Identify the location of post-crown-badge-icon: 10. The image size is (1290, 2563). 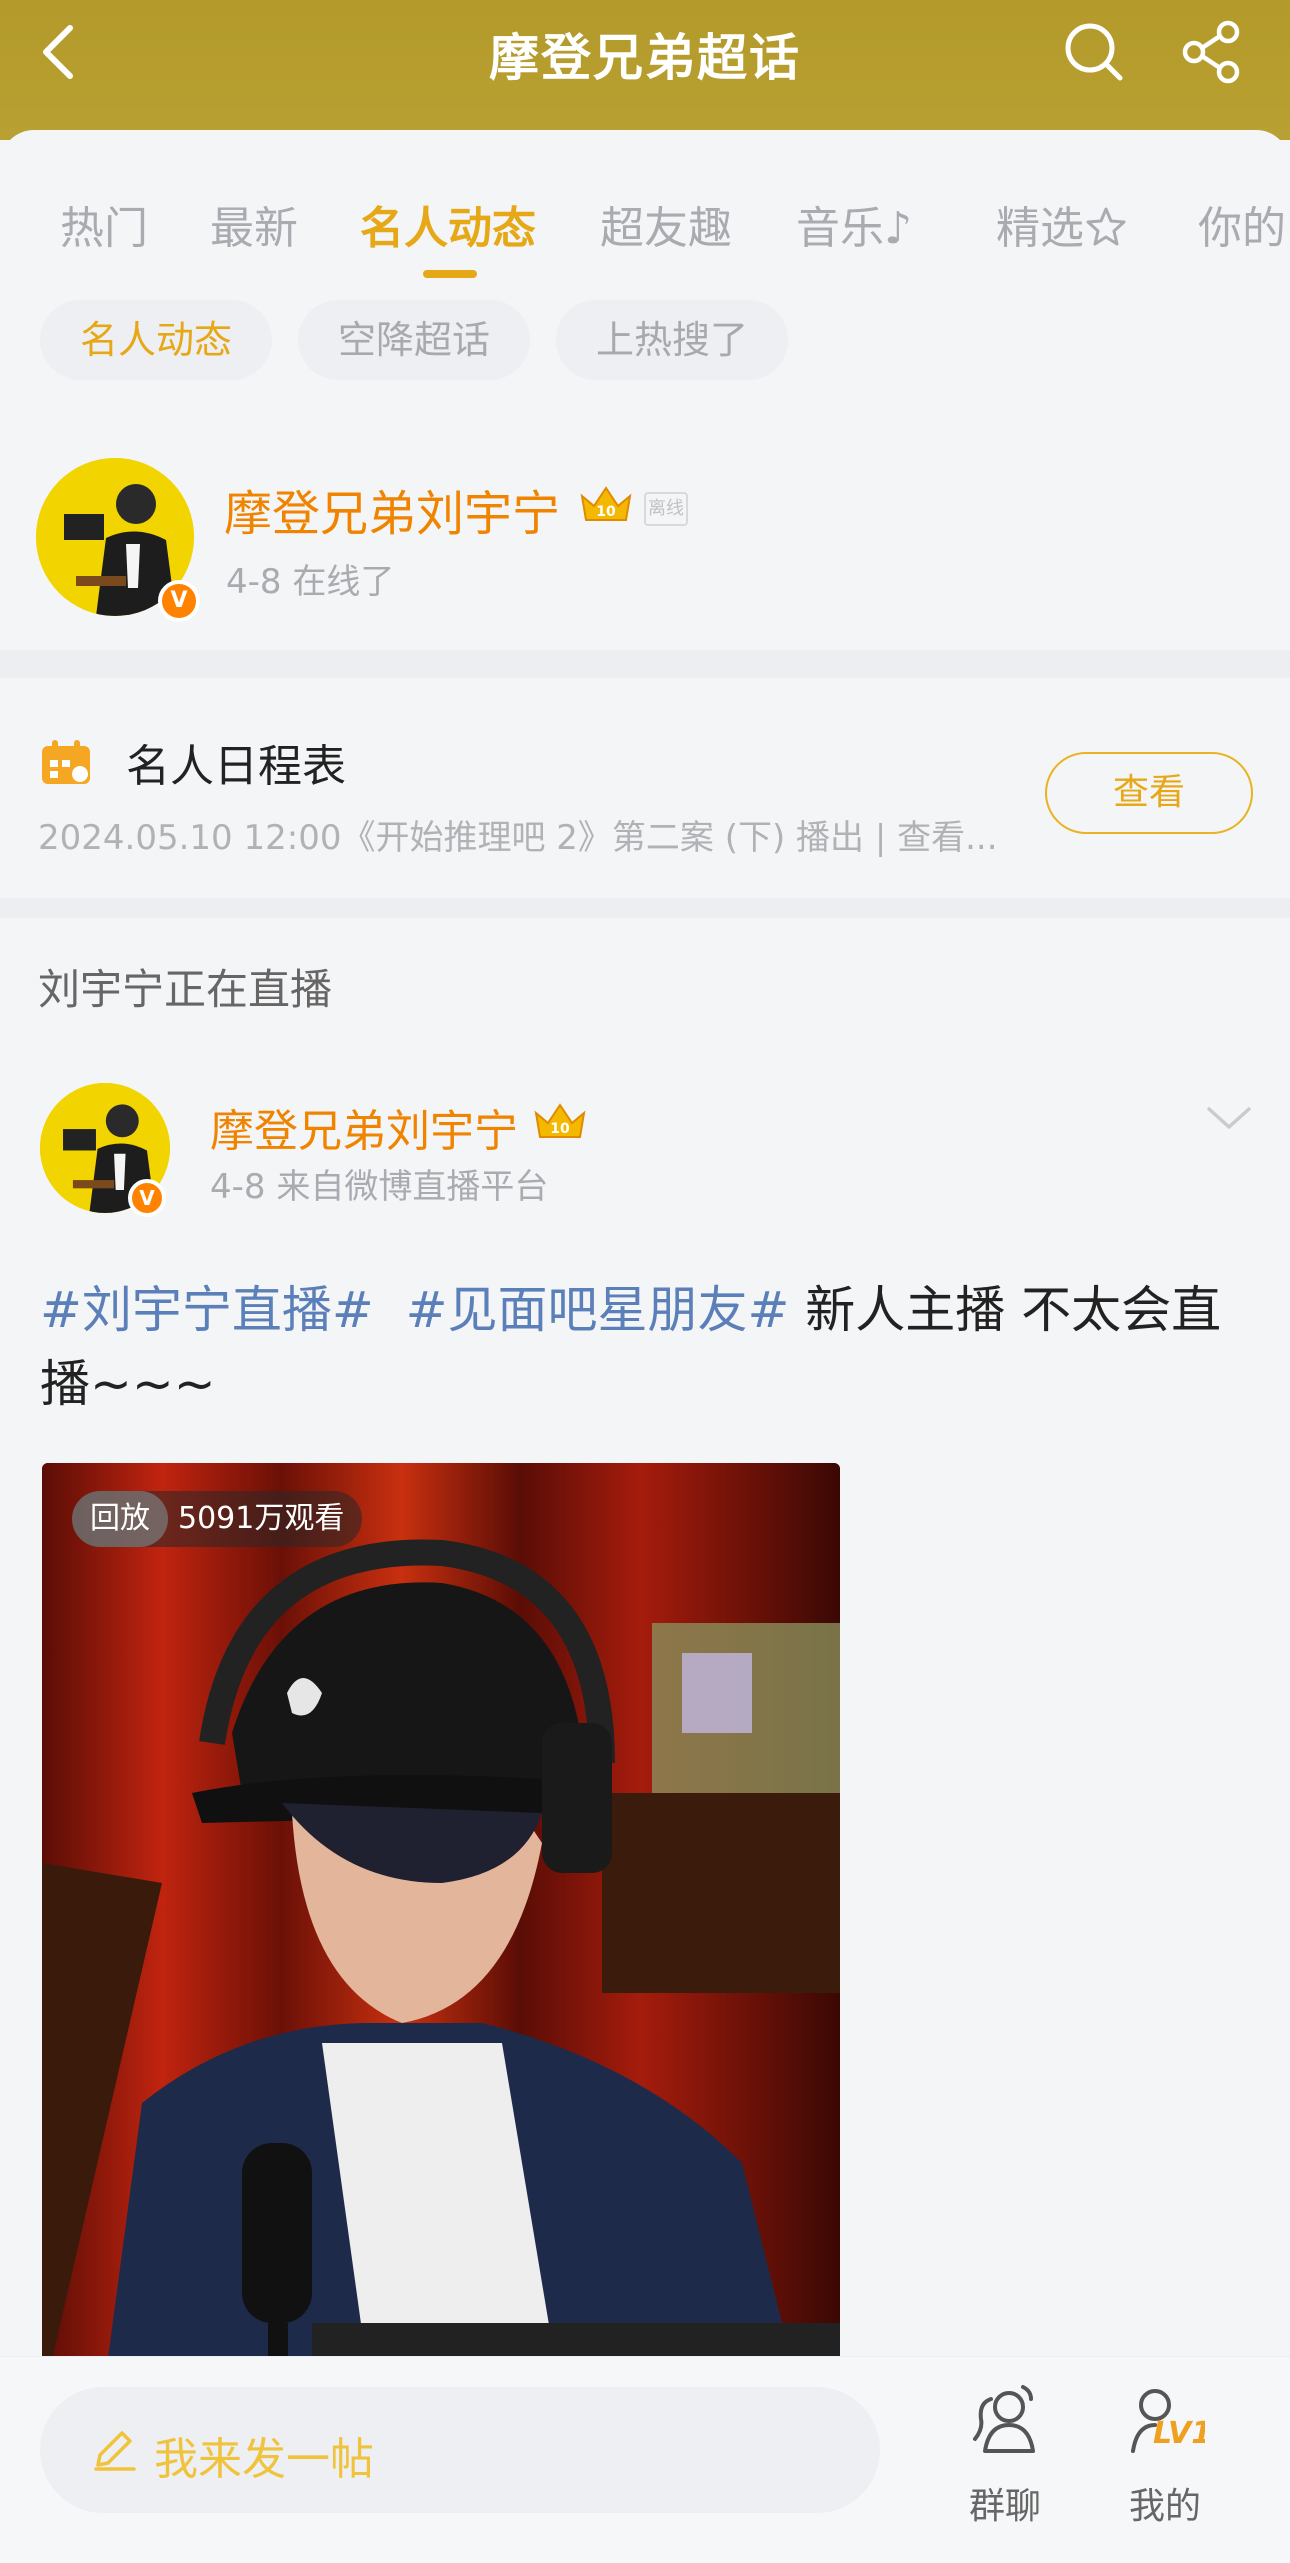
(560, 1120).